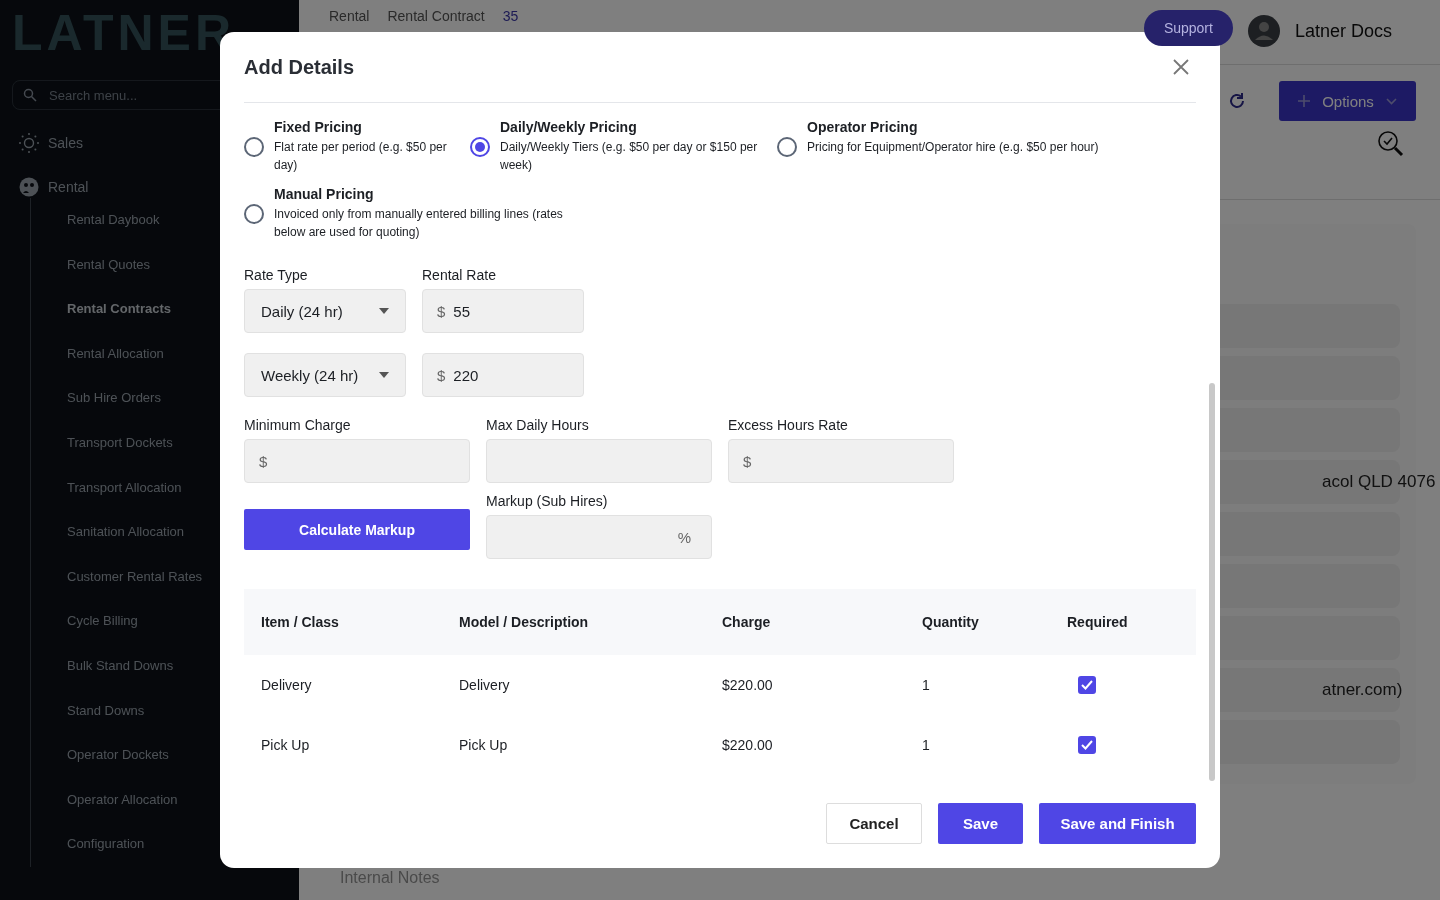 The image size is (1440, 900). I want to click on options-button: Options, so click(1347, 101).